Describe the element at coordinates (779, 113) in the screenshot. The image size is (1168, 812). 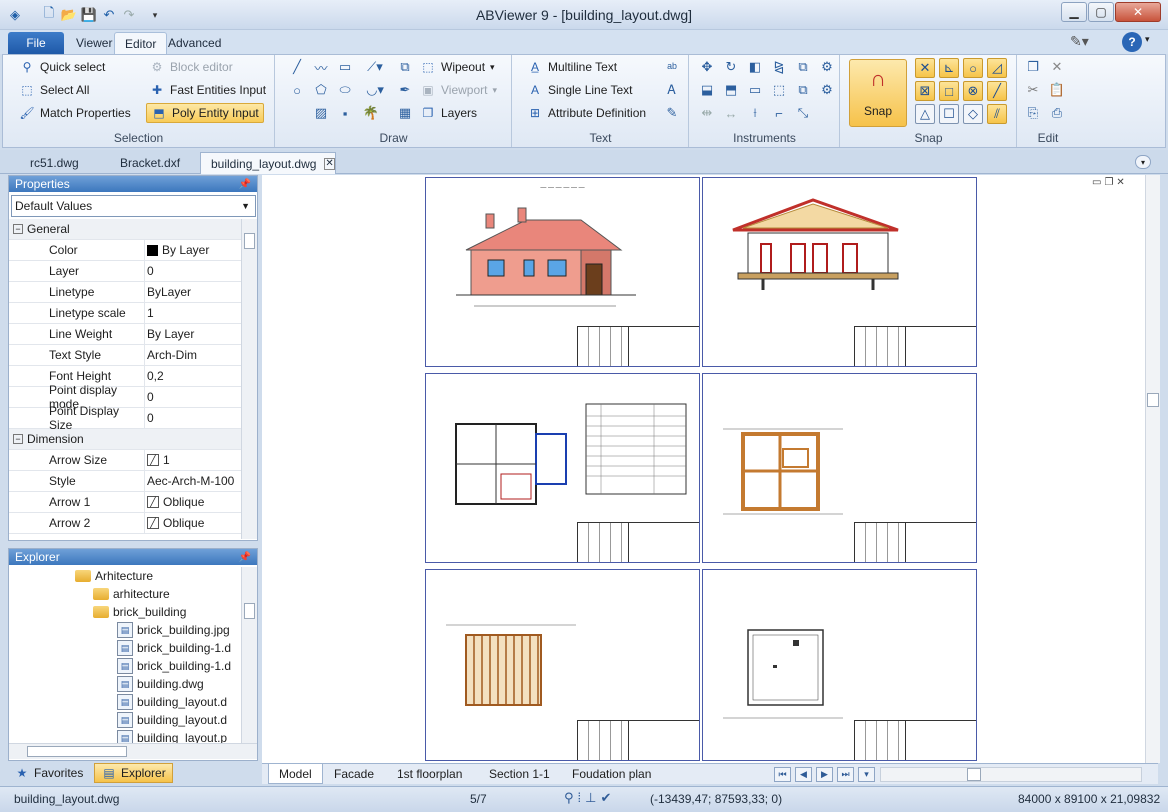
I see `fillet-icon: ⌐` at that location.